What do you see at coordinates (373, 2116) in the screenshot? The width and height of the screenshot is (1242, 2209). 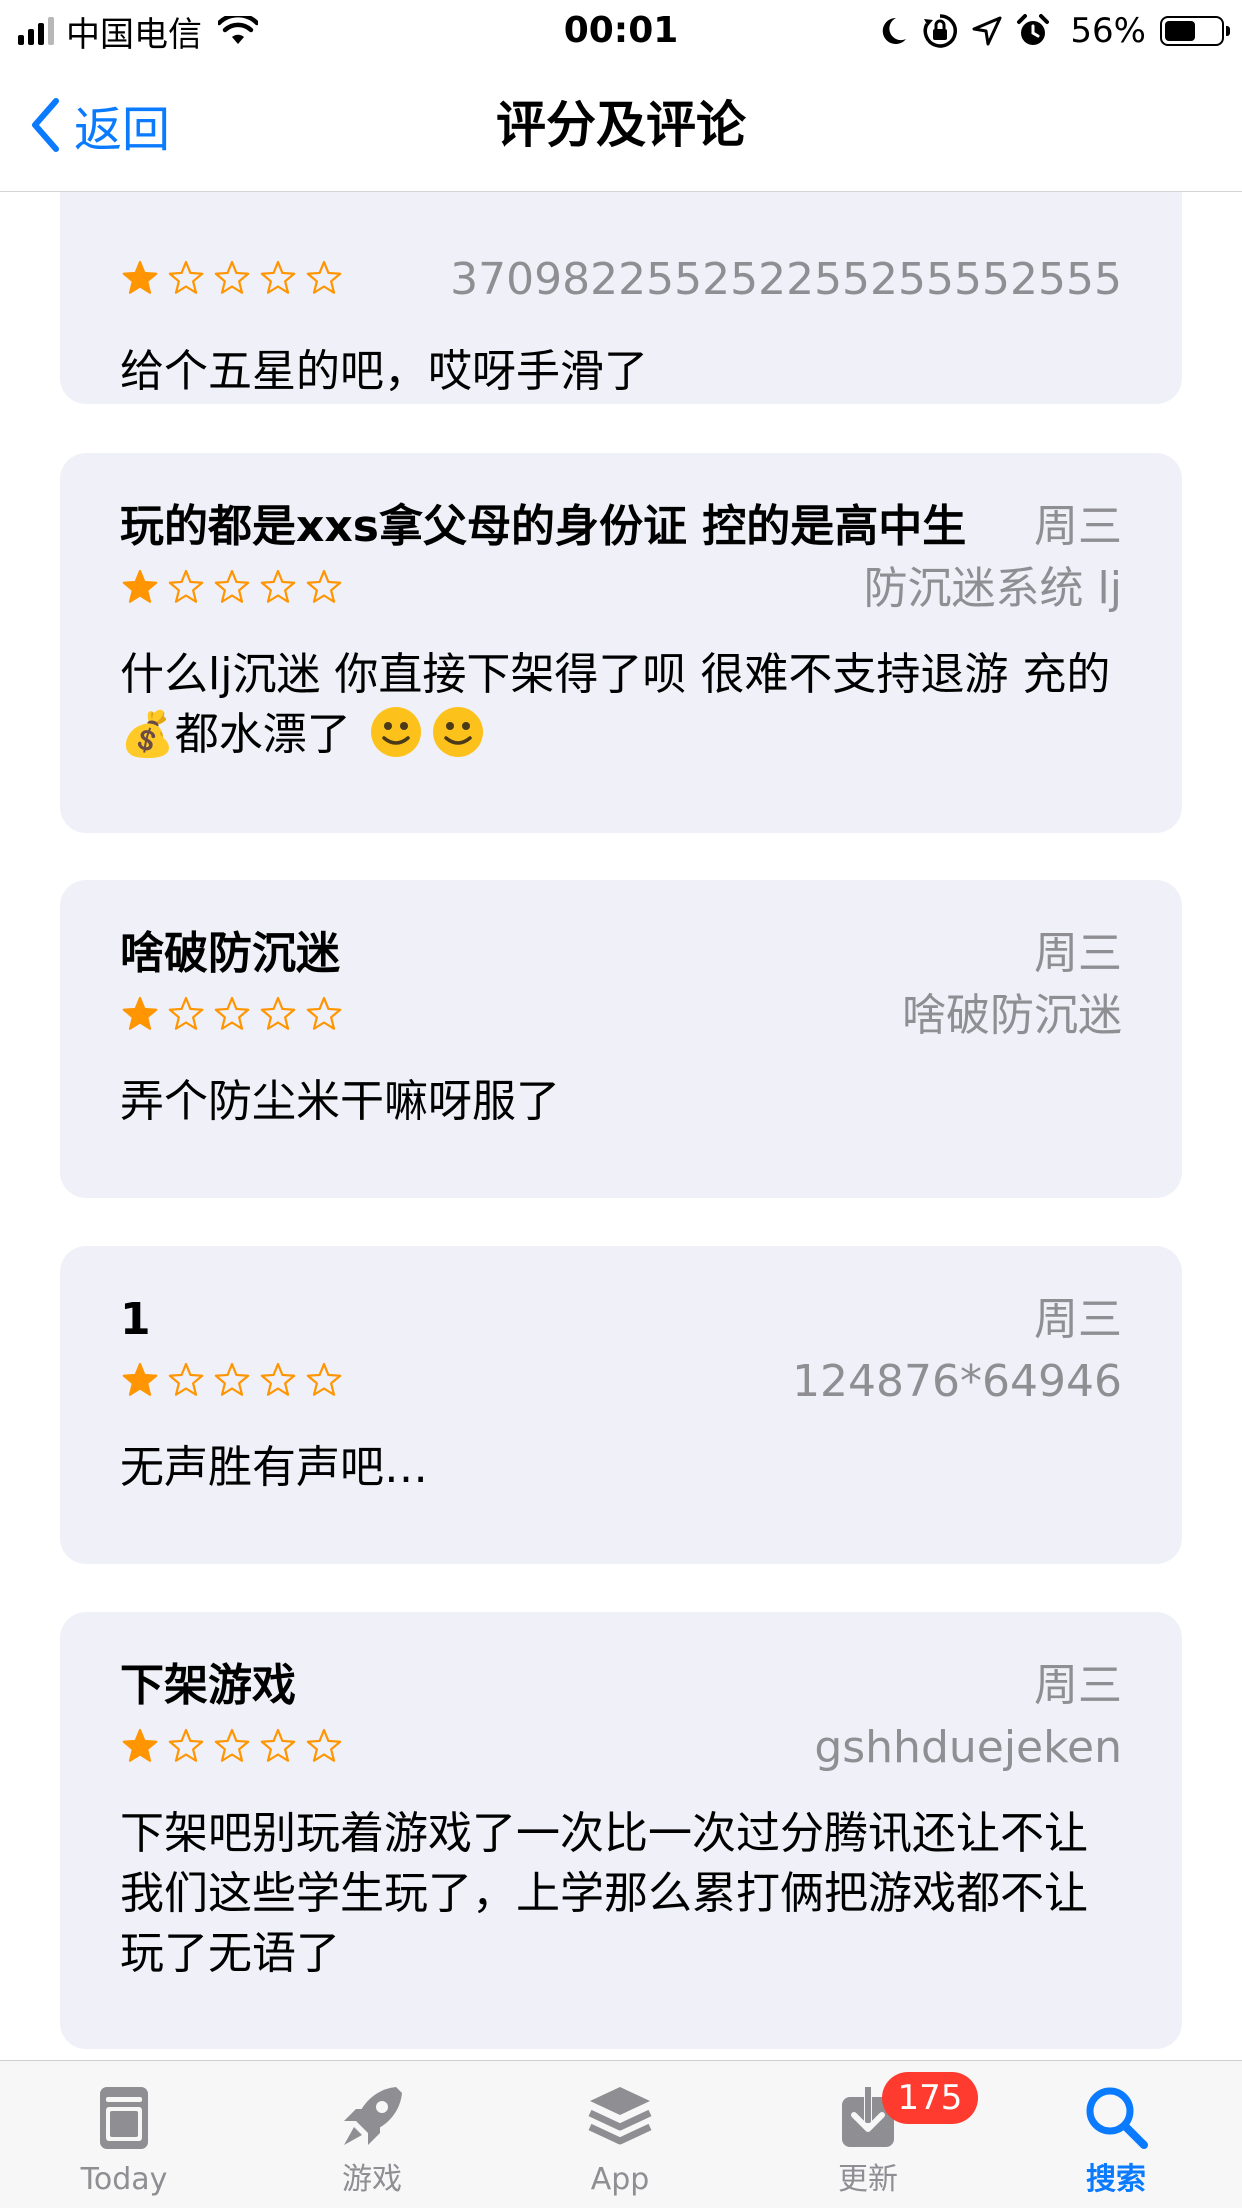 I see `rocket-icon` at bounding box center [373, 2116].